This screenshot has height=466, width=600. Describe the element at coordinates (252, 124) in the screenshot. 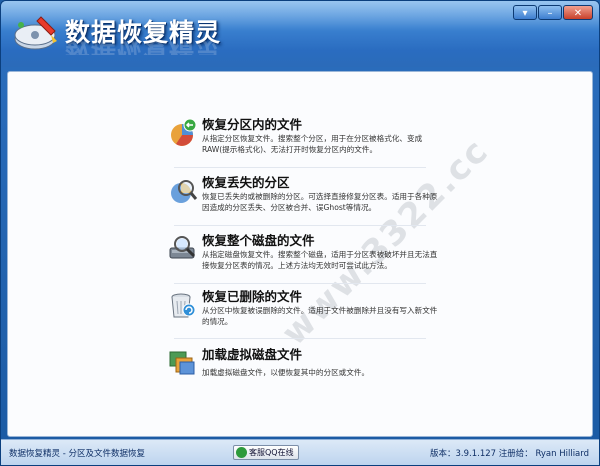

I see `option-title: 恢复分区内的文件` at that location.